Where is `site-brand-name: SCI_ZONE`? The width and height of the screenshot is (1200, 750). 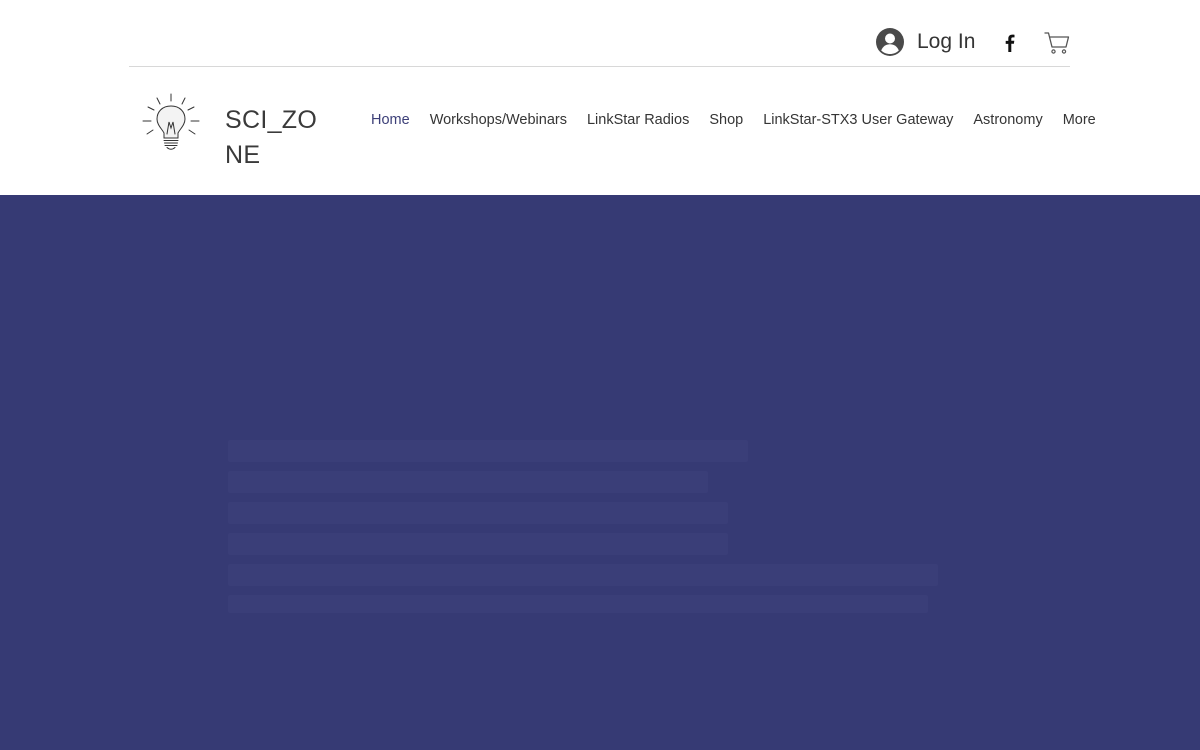
site-brand-name: SCI_ZONE is located at coordinates (280, 138).